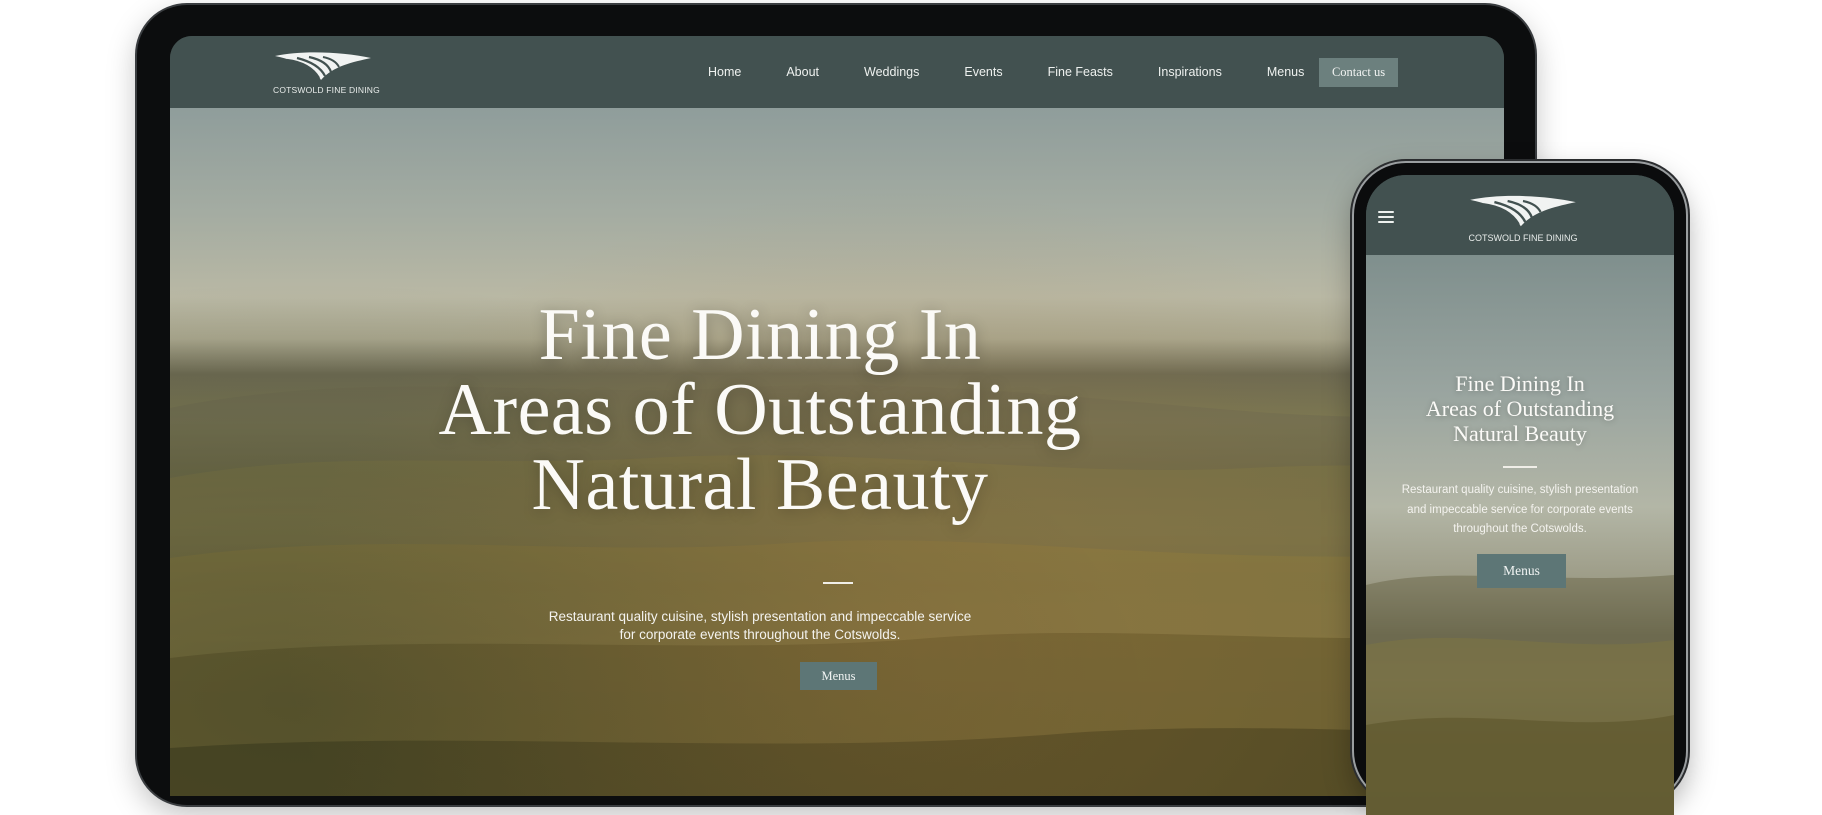 The image size is (1822, 815). Describe the element at coordinates (1386, 217) in the screenshot. I see `hamburger-menu-icon` at that location.